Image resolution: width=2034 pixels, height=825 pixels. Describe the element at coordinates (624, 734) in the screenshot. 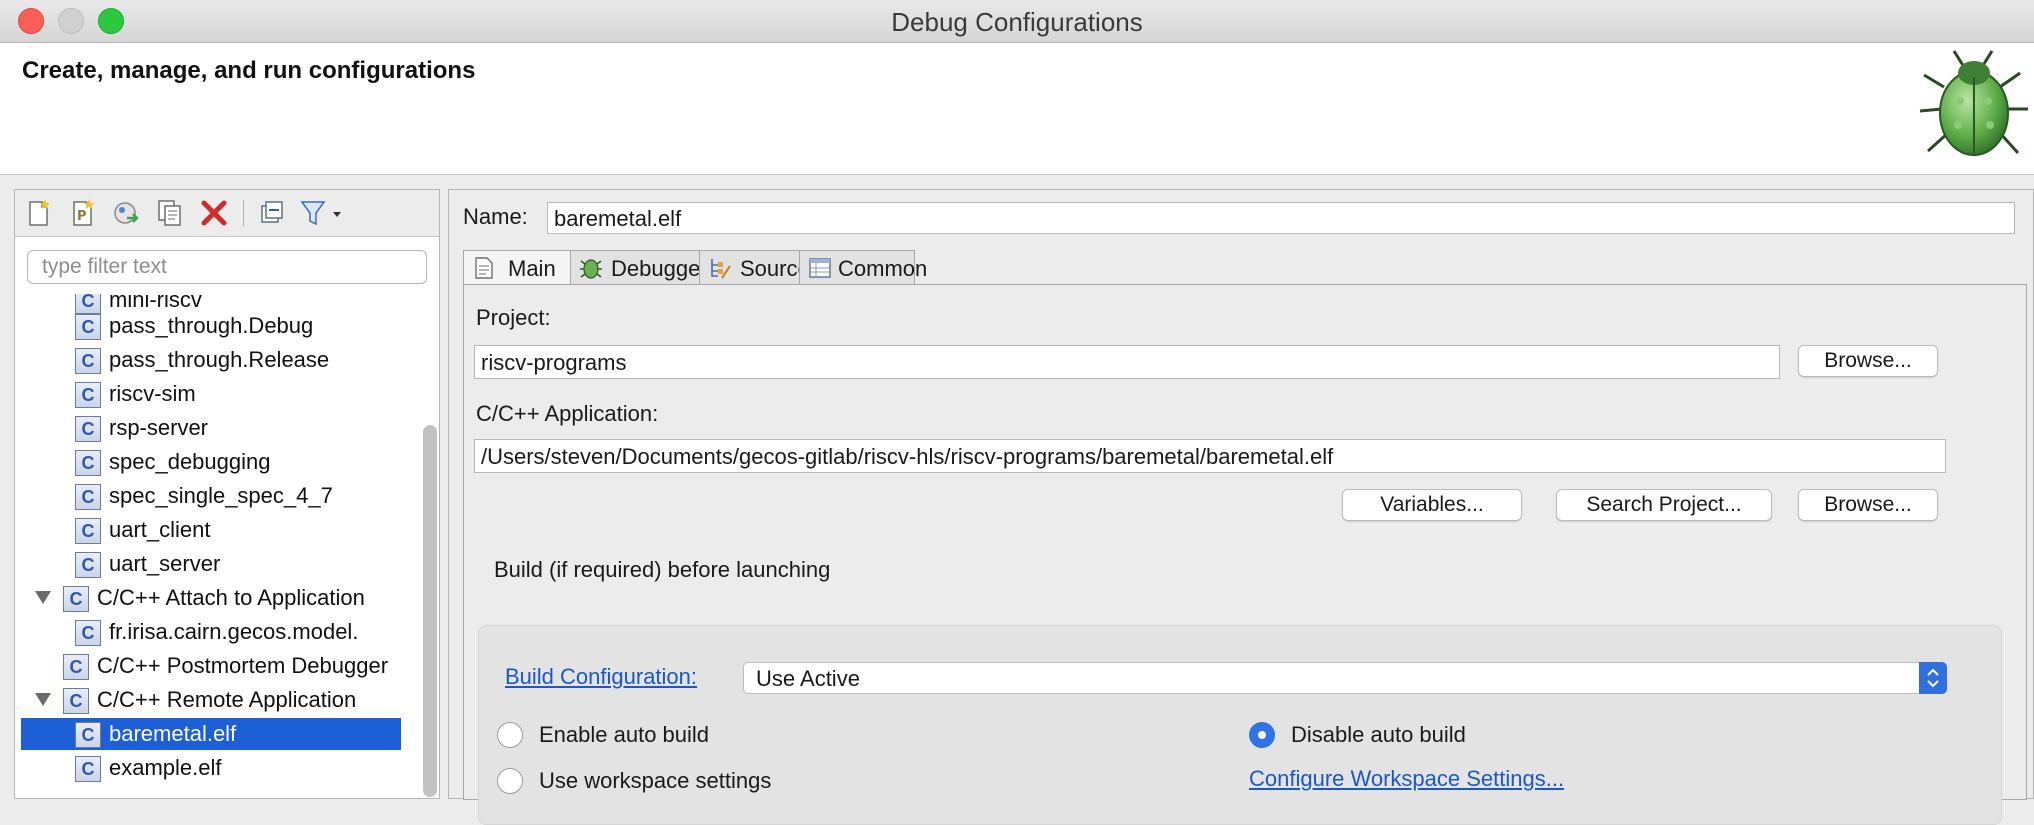

I see `enable-auto-build-label: Enable auto build` at that location.